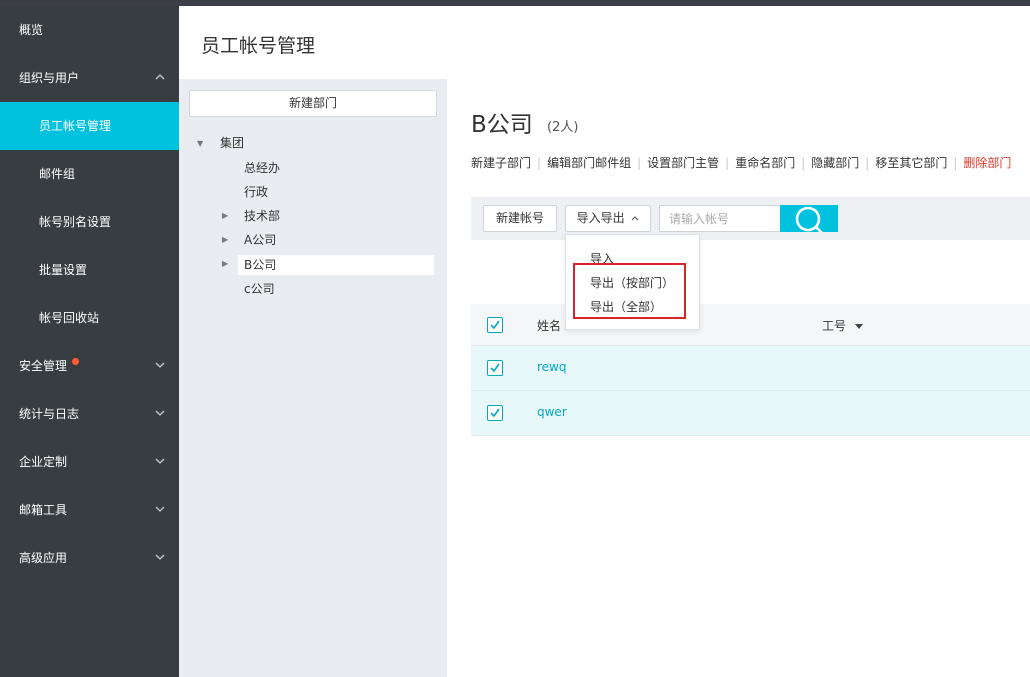  Describe the element at coordinates (89, 126) in the screenshot. I see `sidebar-item-employee-accounts: 员工帐号管理` at that location.